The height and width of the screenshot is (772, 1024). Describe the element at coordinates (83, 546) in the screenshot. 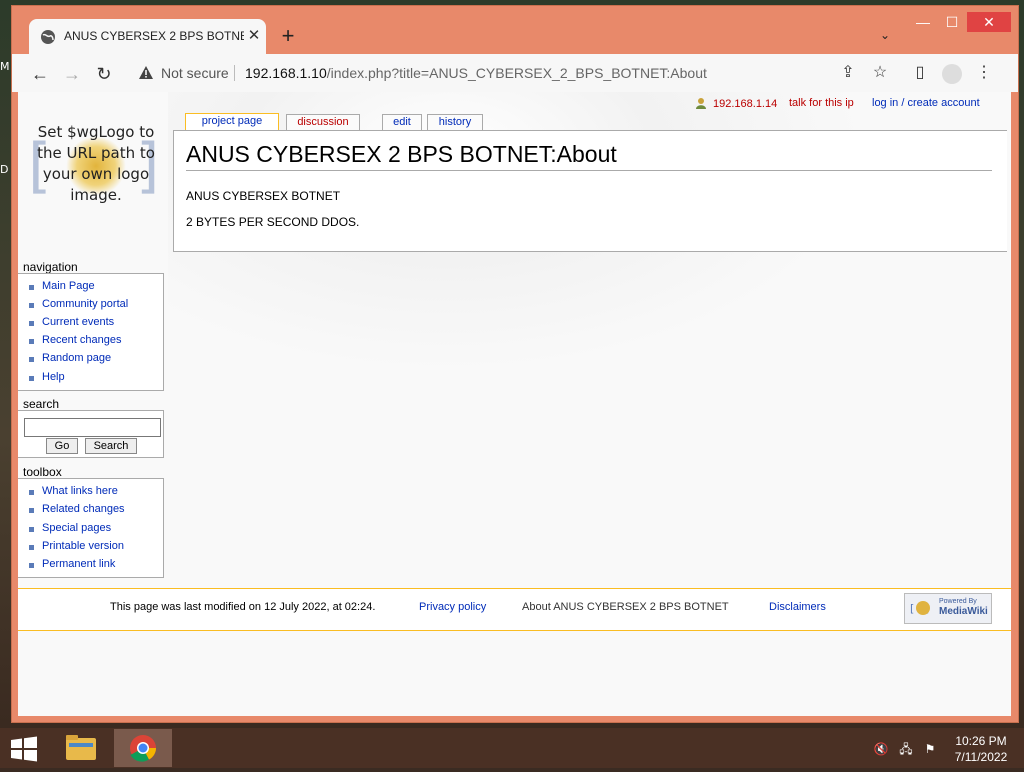

I see `toolbox-link-label: Printable version` at that location.